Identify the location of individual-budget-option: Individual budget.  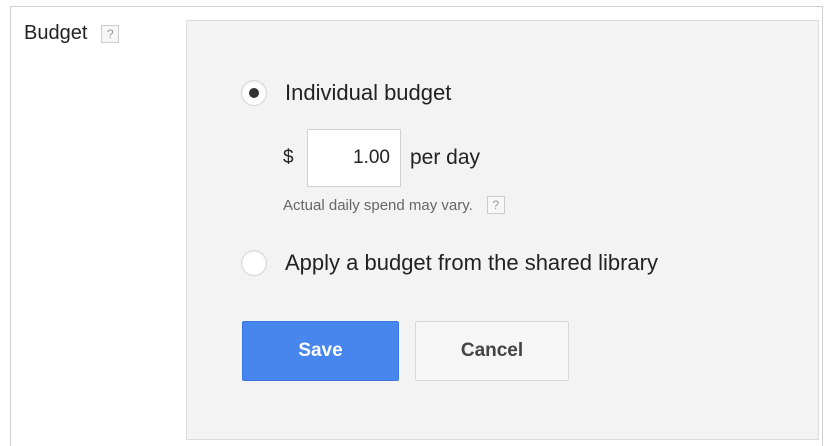
(346, 93).